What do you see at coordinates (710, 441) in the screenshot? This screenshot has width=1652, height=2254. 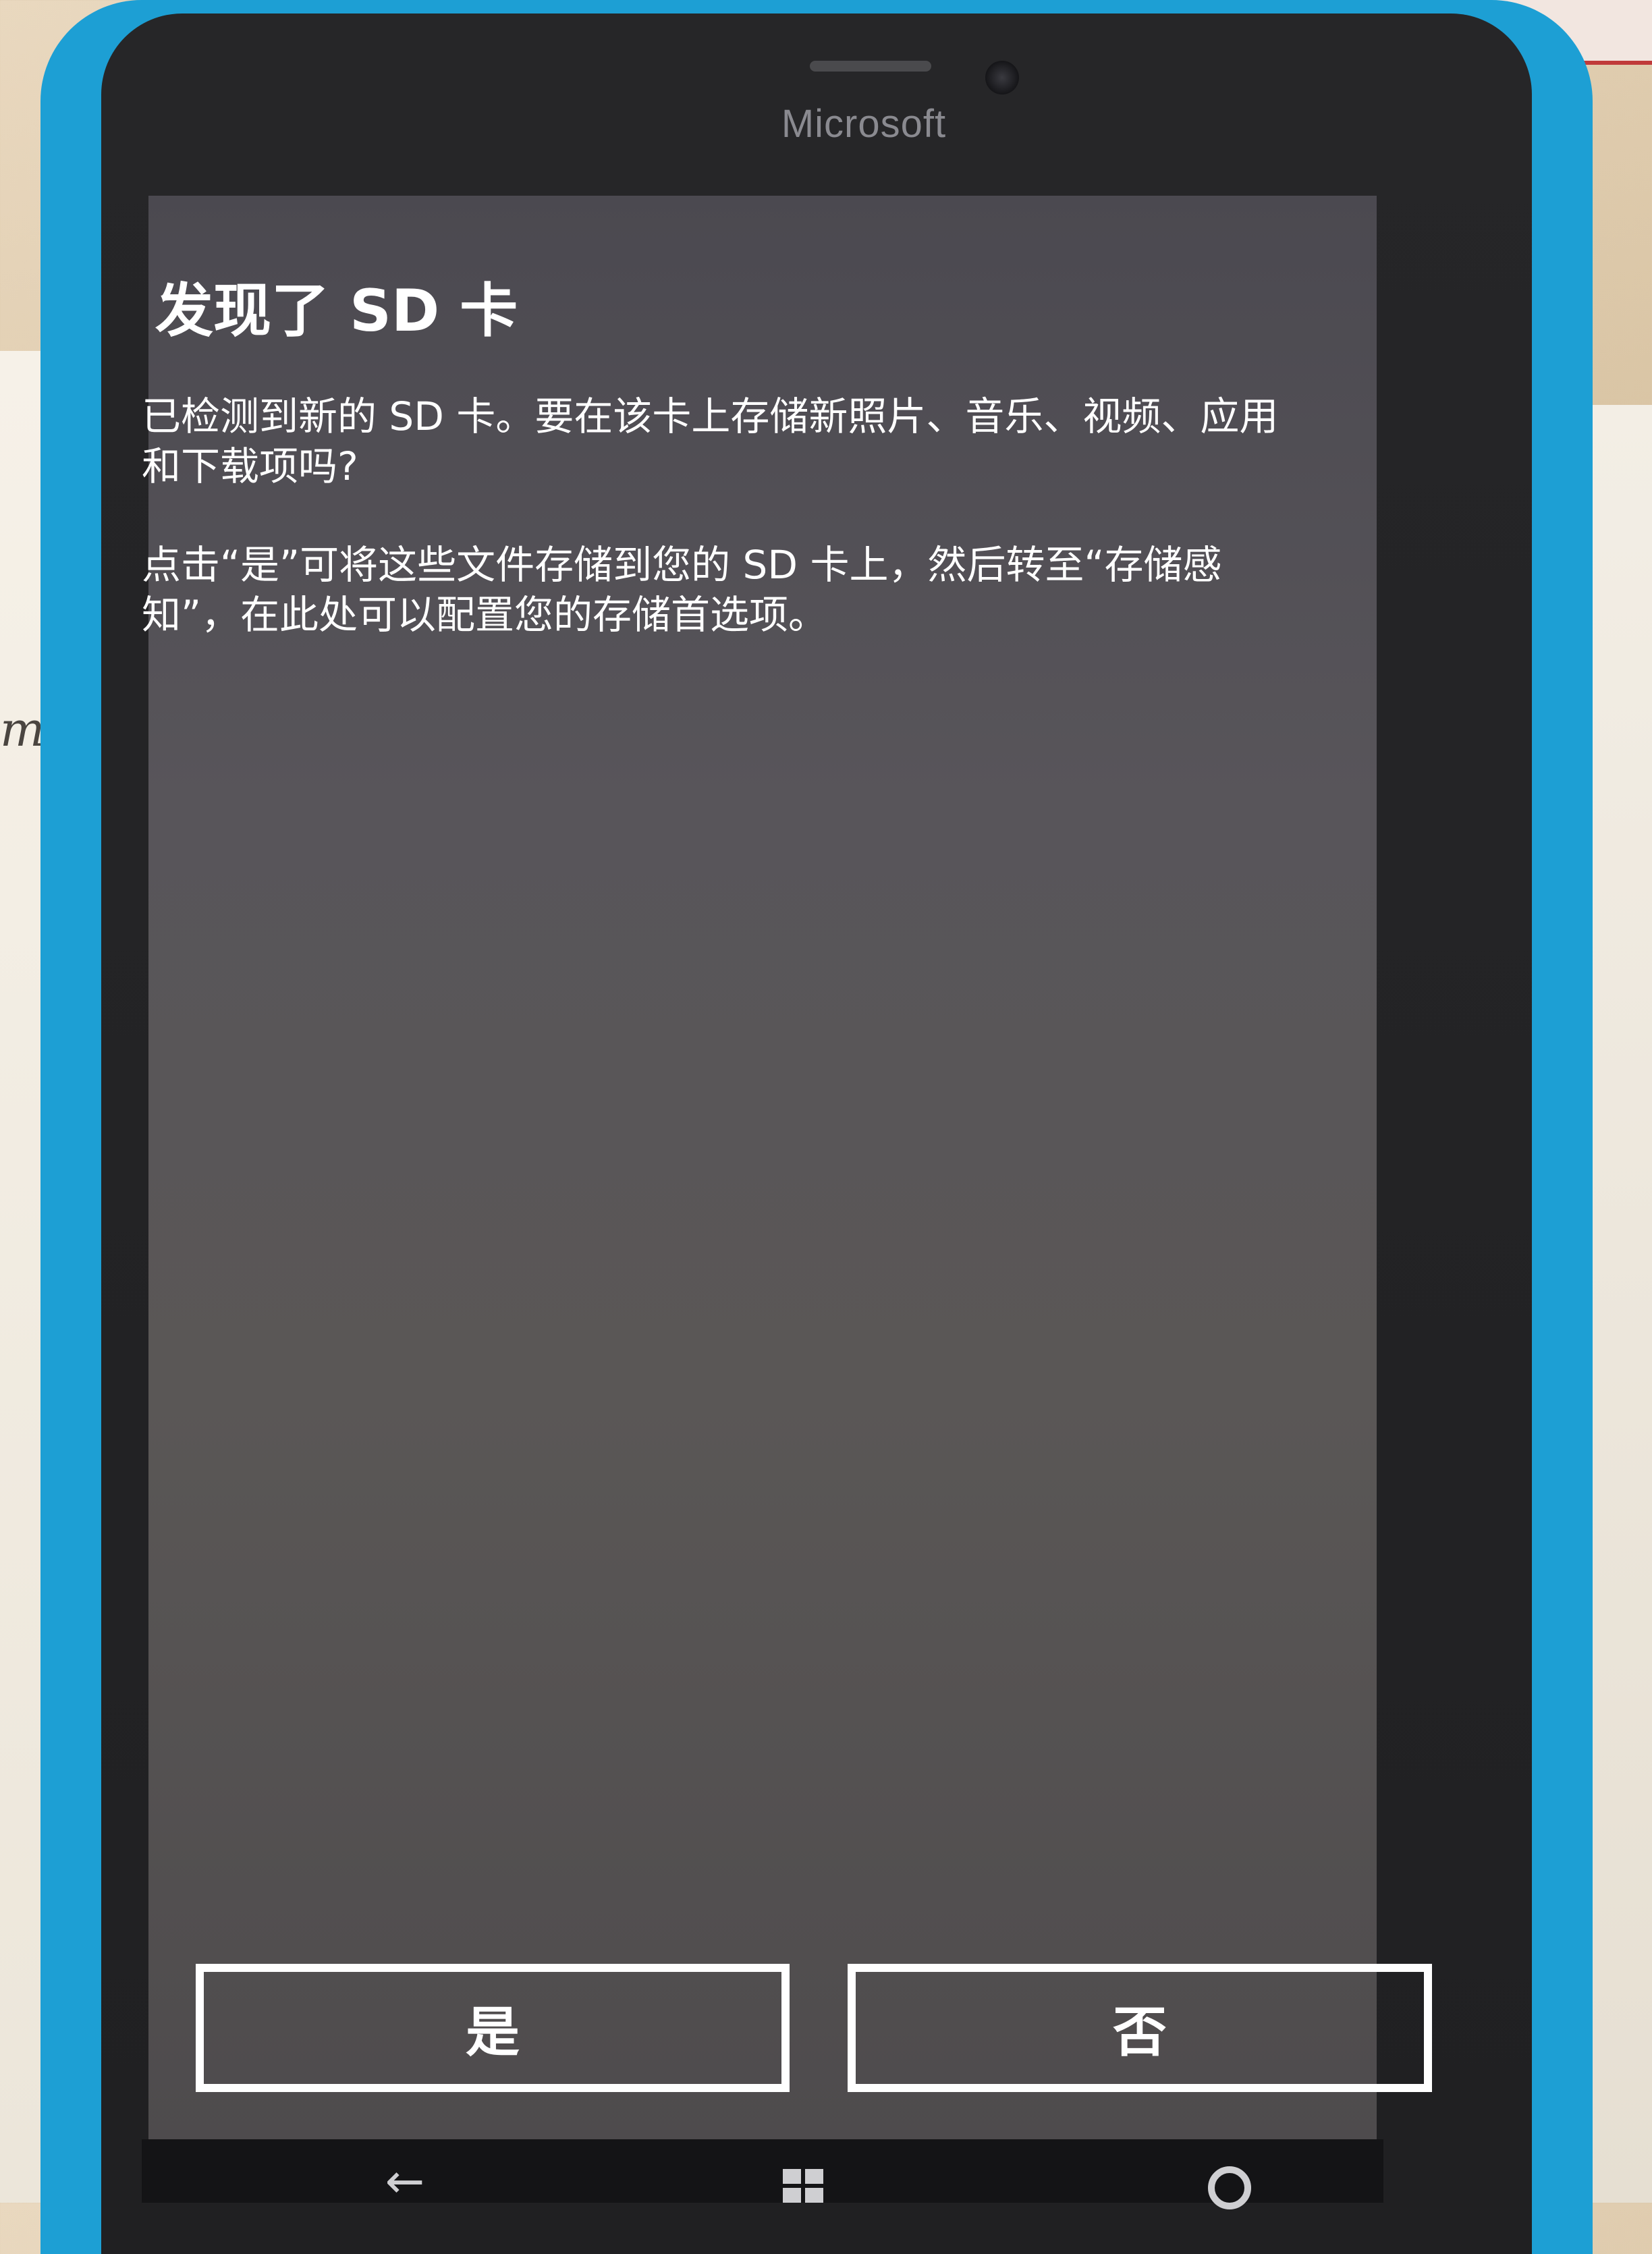 I see `dialog-message: 已检测到新的 SD 卡。要在该卡上存储新照片、音乐、视频、应用和下载项吗?` at bounding box center [710, 441].